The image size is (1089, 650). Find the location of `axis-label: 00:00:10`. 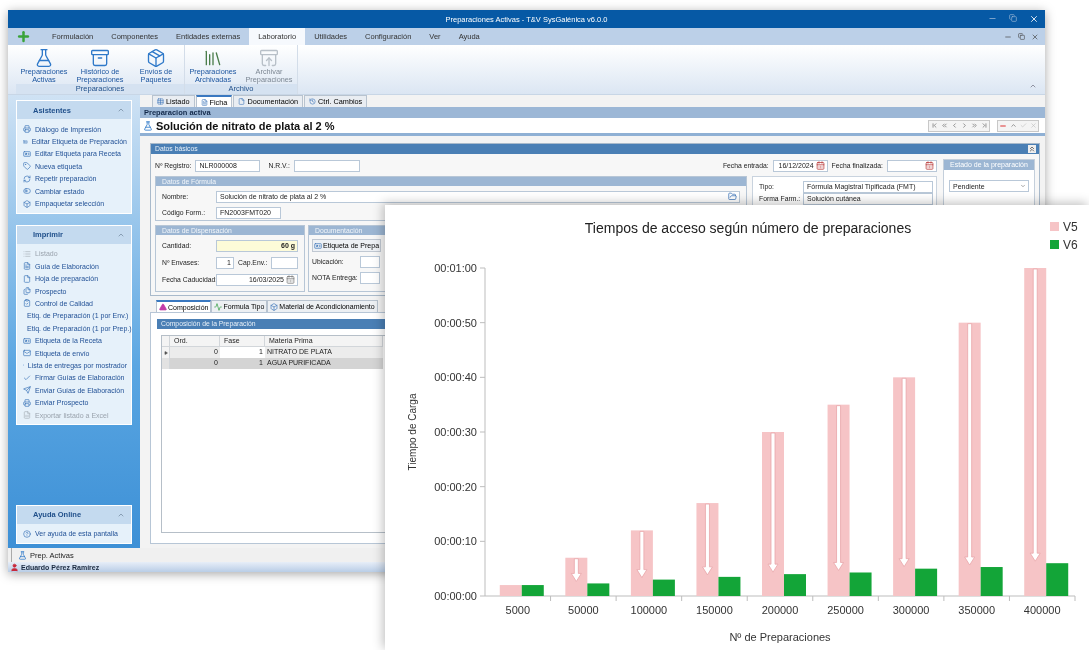

axis-label: 00:00:10 is located at coordinates (455, 541).